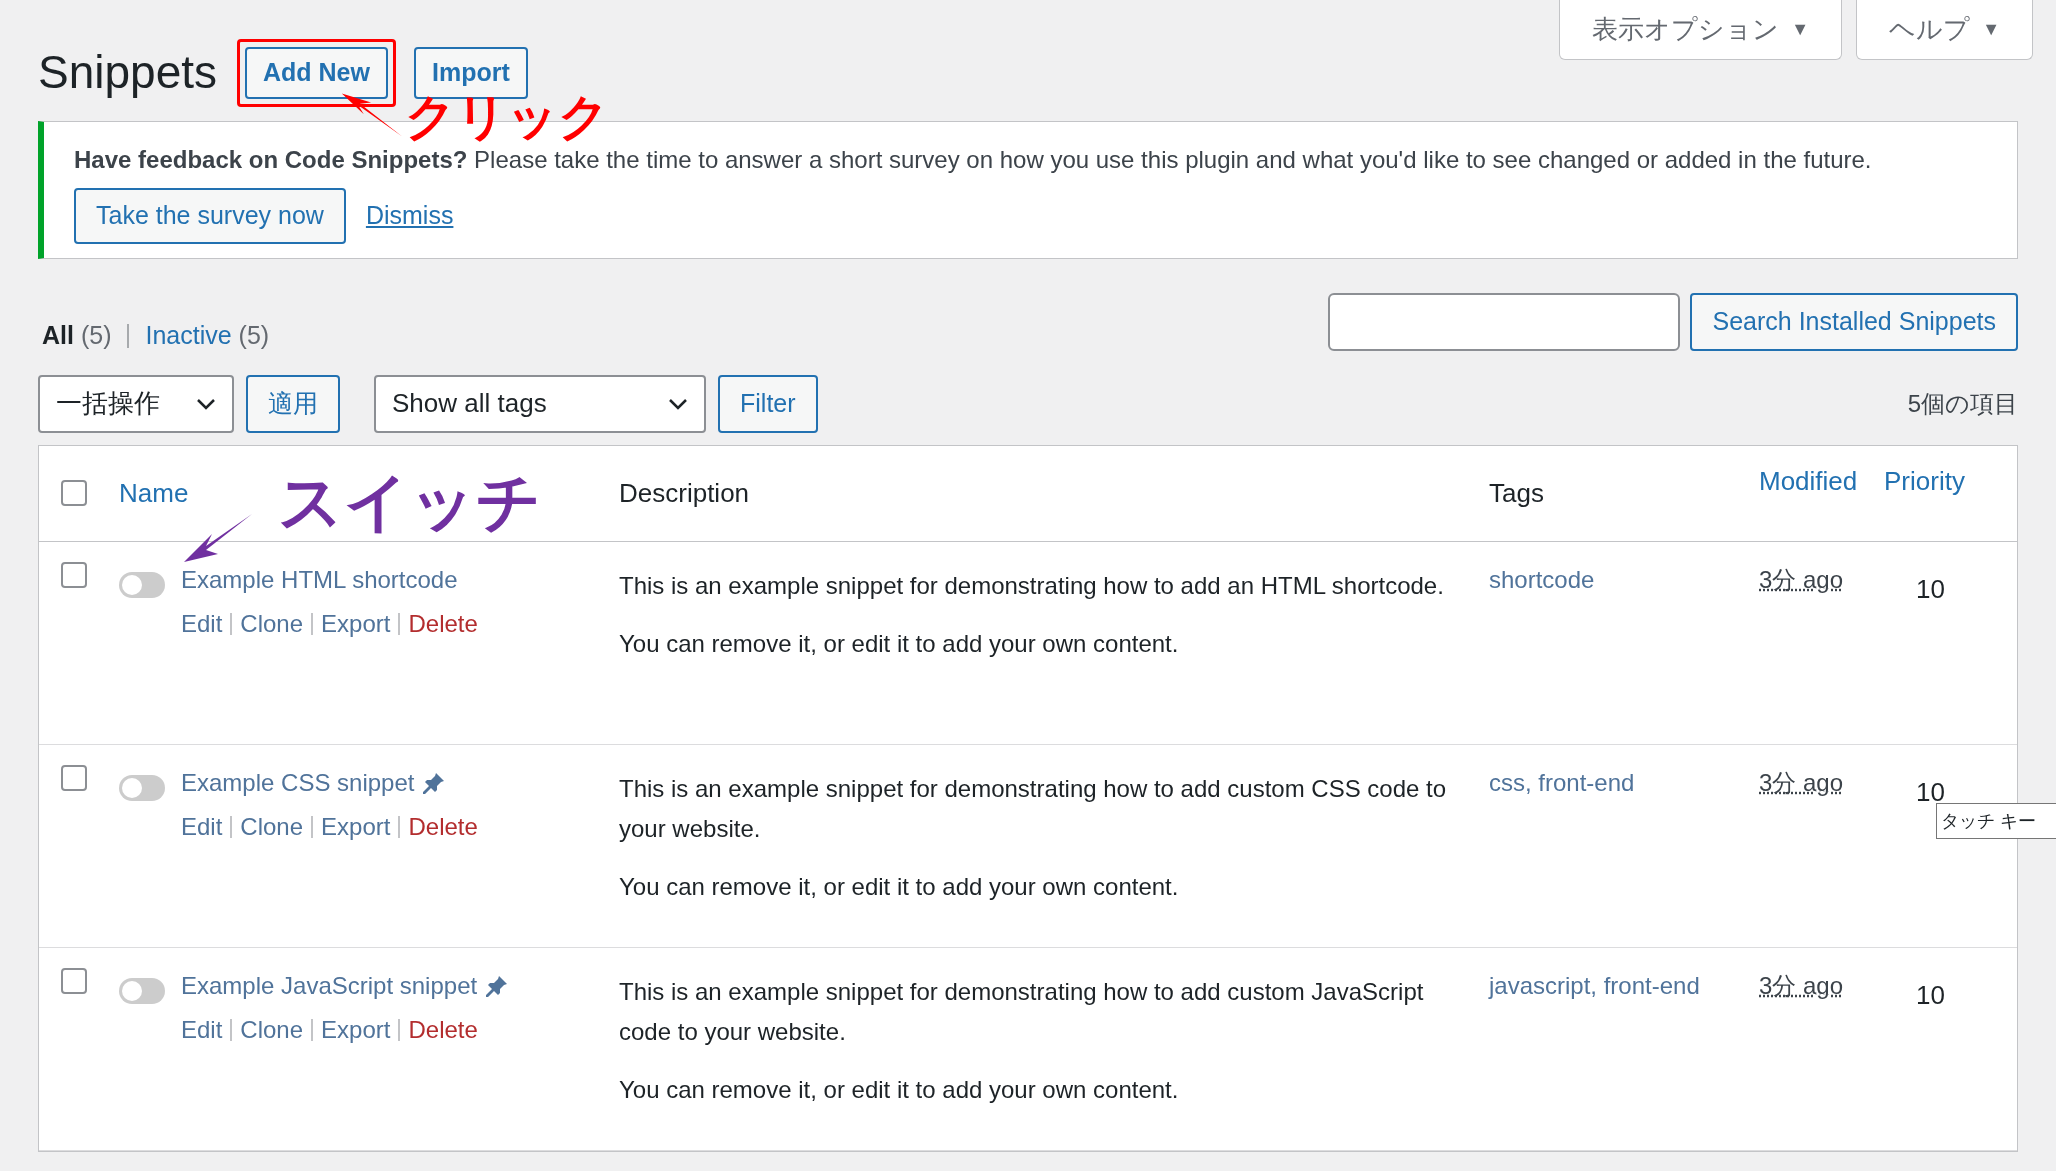 This screenshot has height=1171, width=2056. What do you see at coordinates (1033, 808) in the screenshot?
I see `snippet-description: This is an example snippet for demonstrating how to add custom CSS code to your website.` at bounding box center [1033, 808].